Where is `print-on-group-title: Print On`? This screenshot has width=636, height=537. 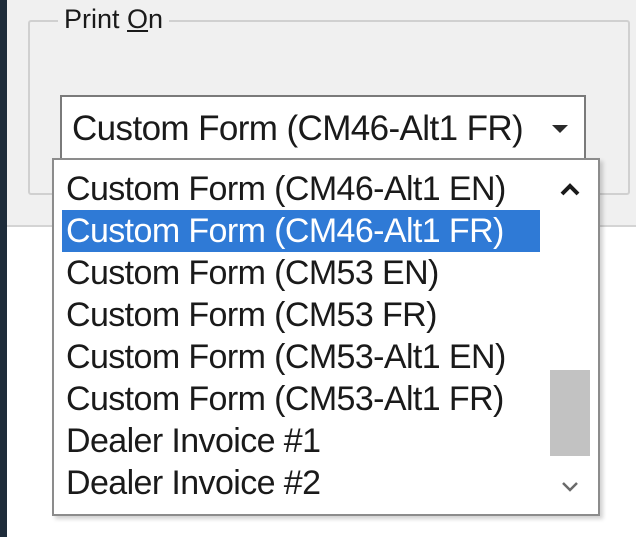 print-on-group-title: Print On is located at coordinates (114, 19).